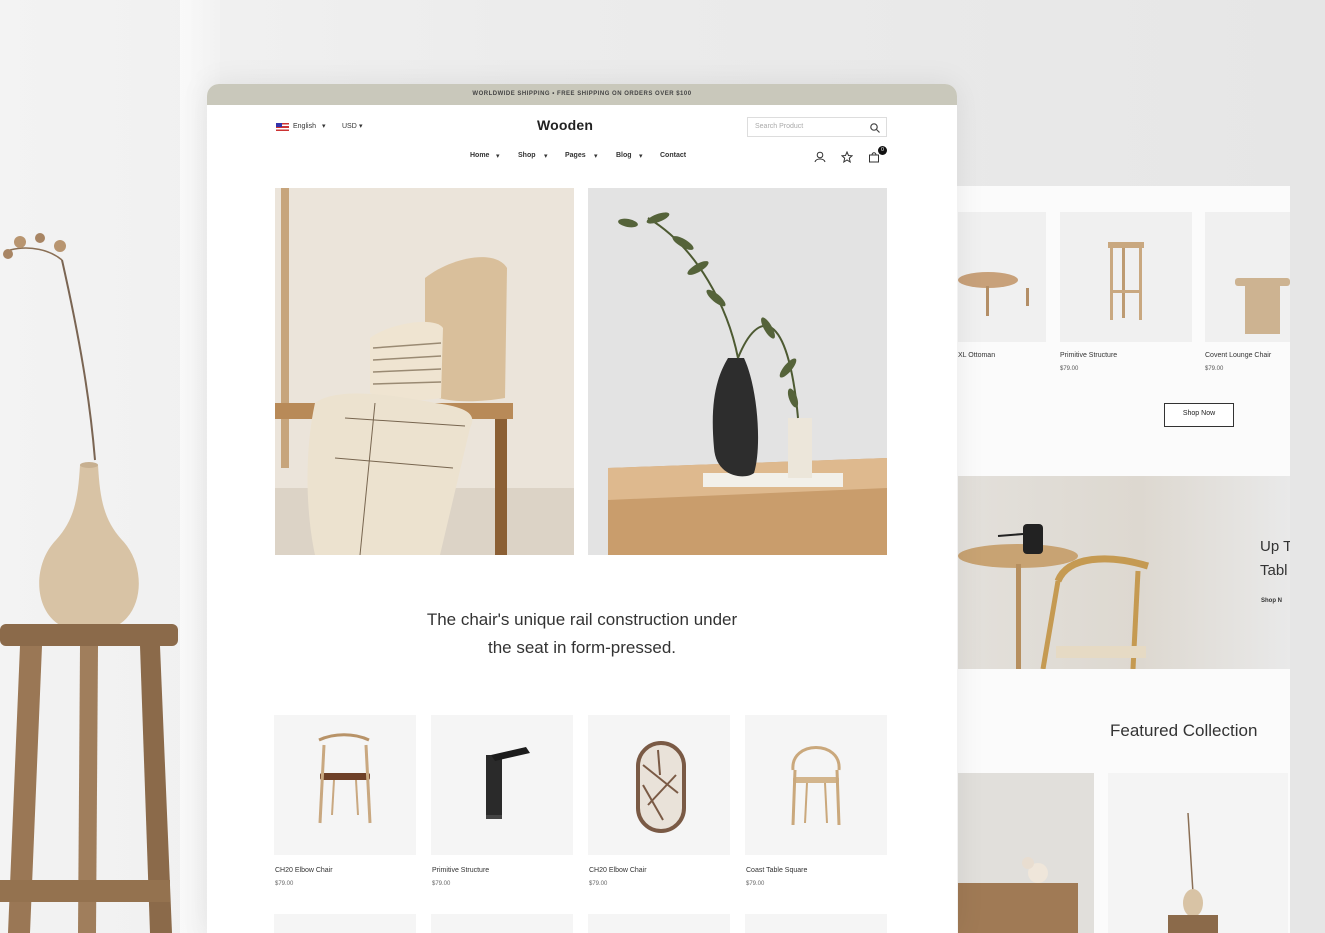 This screenshot has height=933, width=1325. I want to click on nav-contact: Contact, so click(673, 155).